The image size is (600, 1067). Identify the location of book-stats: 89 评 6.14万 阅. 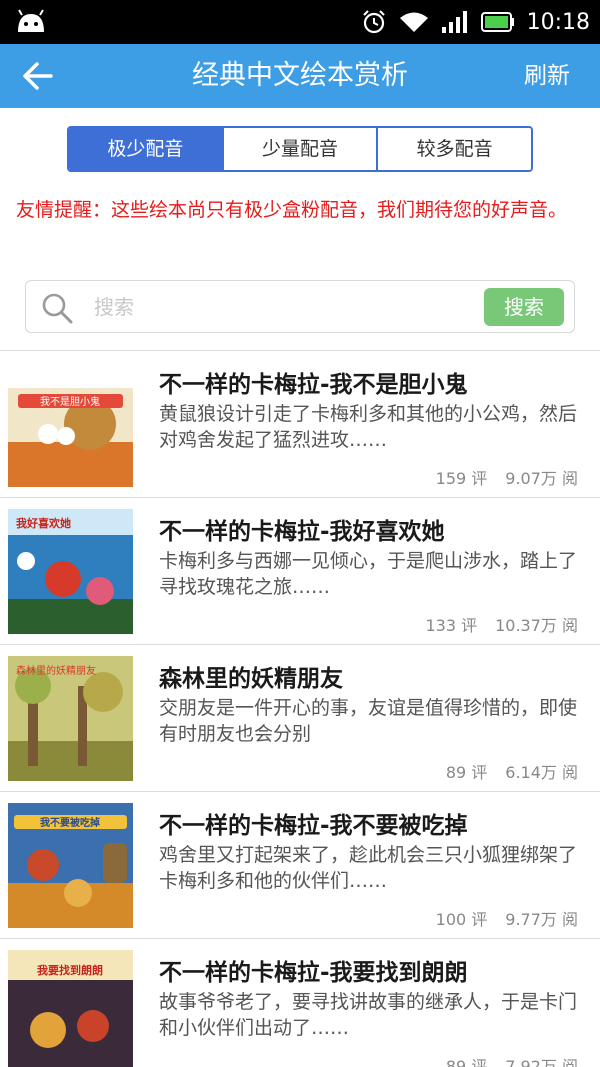
(511, 771).